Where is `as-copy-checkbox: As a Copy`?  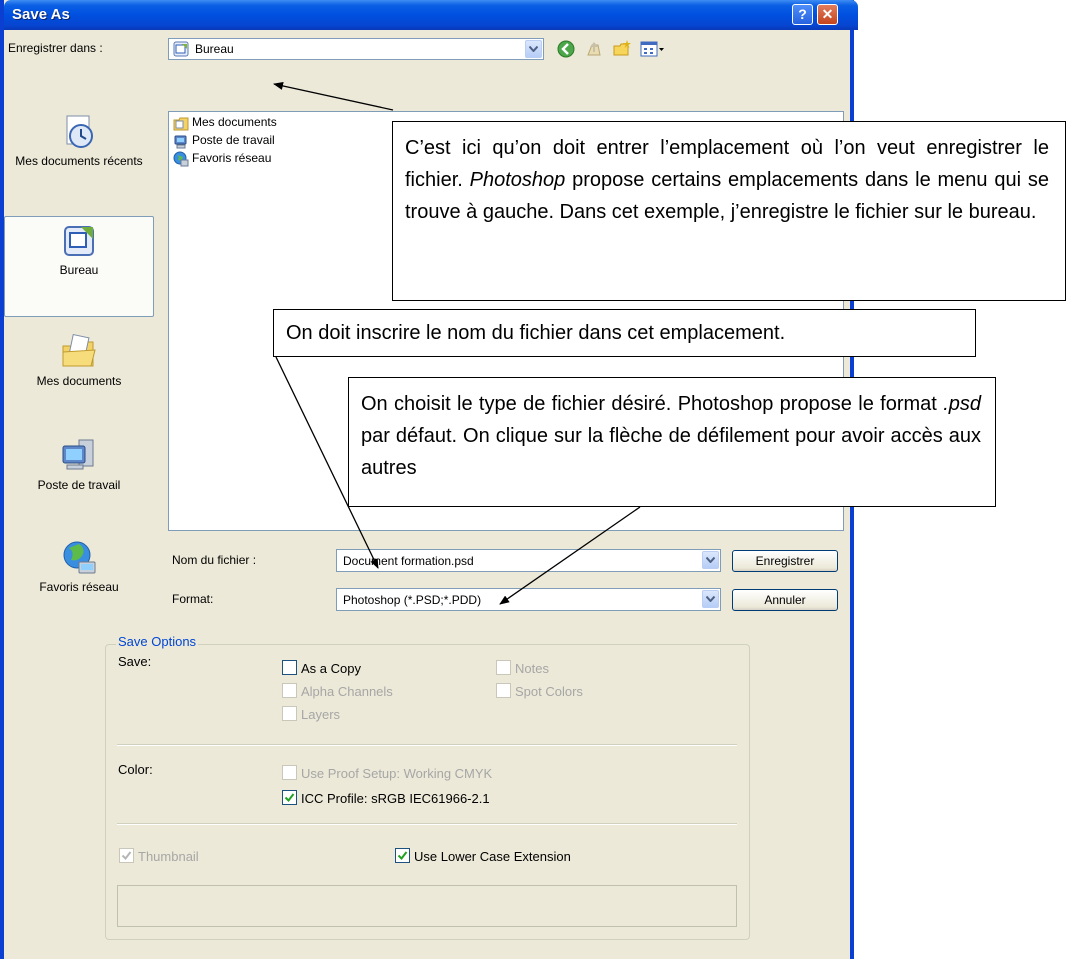 as-copy-checkbox: As a Copy is located at coordinates (321, 668).